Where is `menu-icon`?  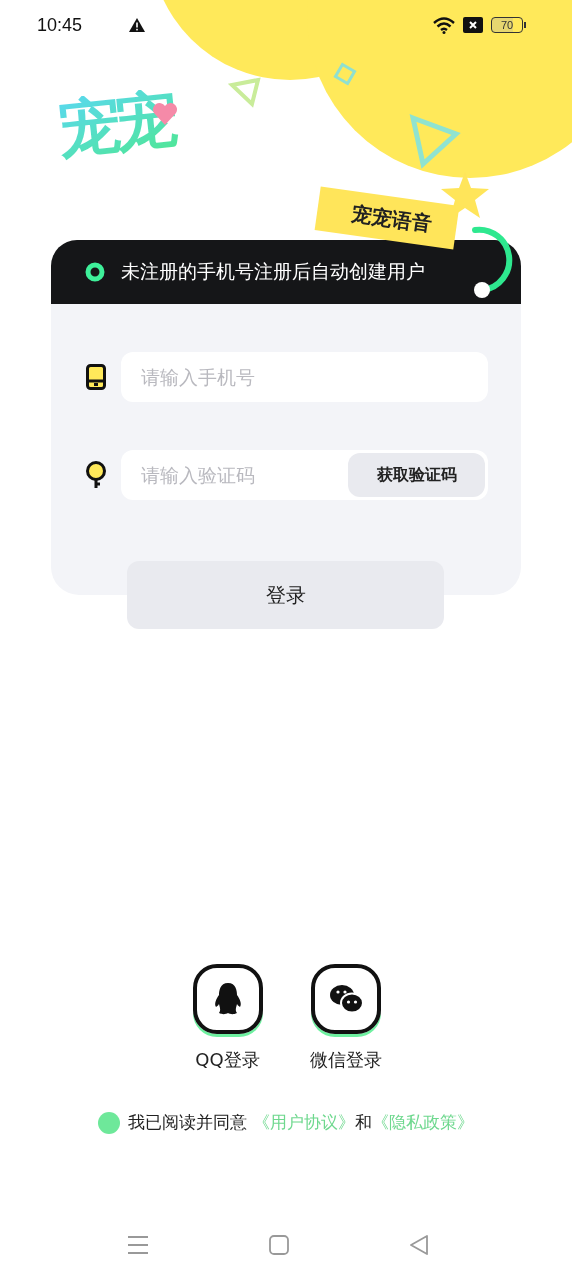
menu-icon is located at coordinates (138, 1245).